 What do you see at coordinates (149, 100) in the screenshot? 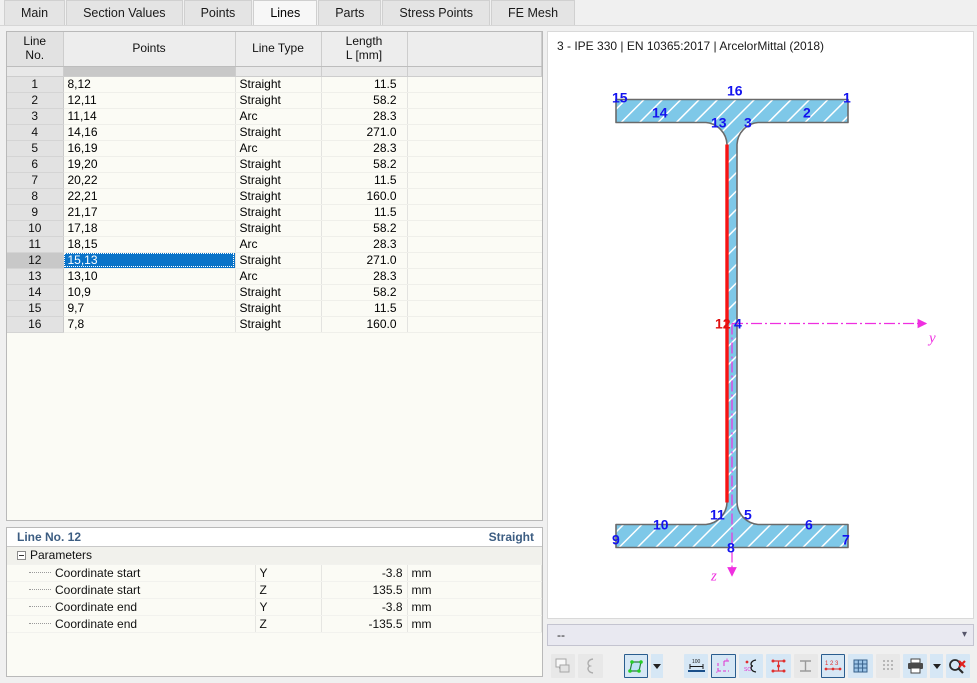
I see `cell-points: 12,11` at bounding box center [149, 100].